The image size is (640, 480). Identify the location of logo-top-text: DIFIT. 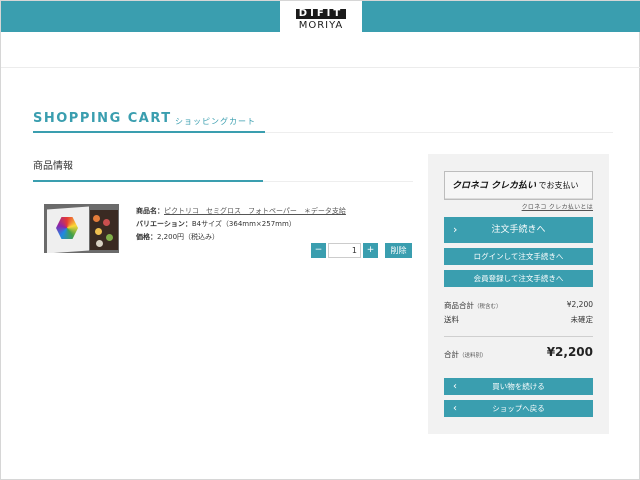
(321, 14).